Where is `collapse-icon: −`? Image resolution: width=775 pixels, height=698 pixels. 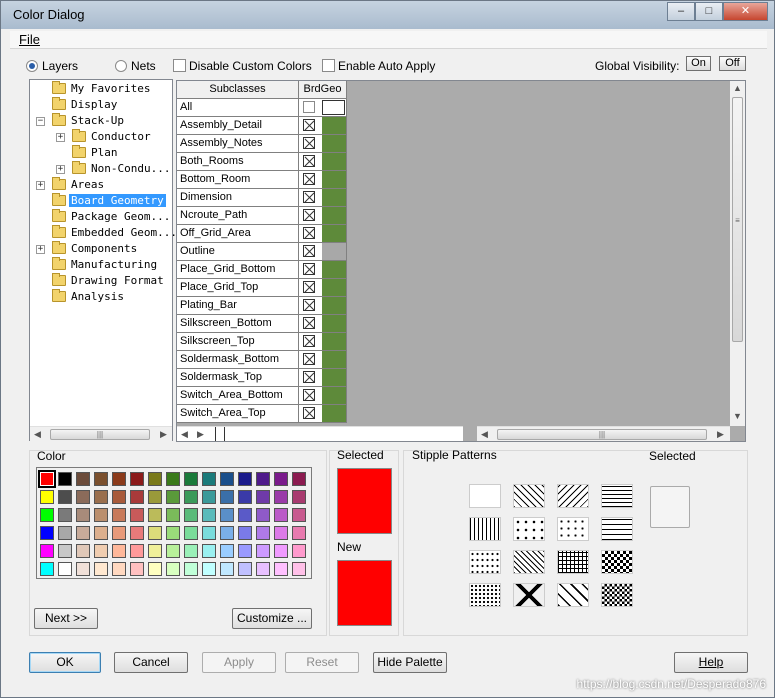 collapse-icon: − is located at coordinates (40, 121).